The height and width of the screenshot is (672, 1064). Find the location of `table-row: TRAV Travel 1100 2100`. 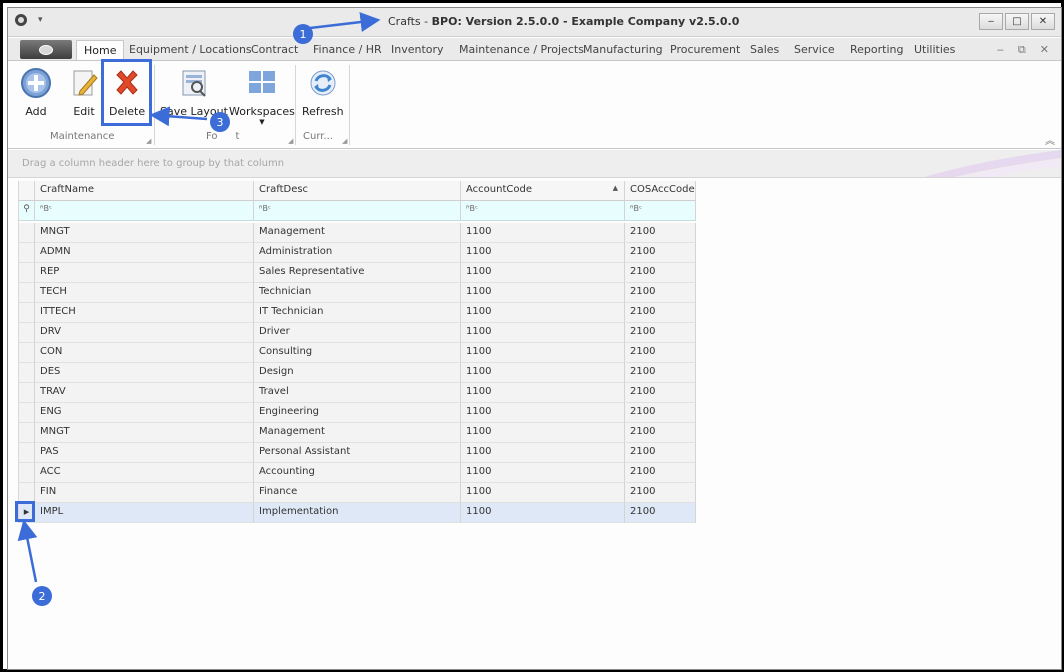

table-row: TRAV Travel 1100 2100 is located at coordinates (357, 393).